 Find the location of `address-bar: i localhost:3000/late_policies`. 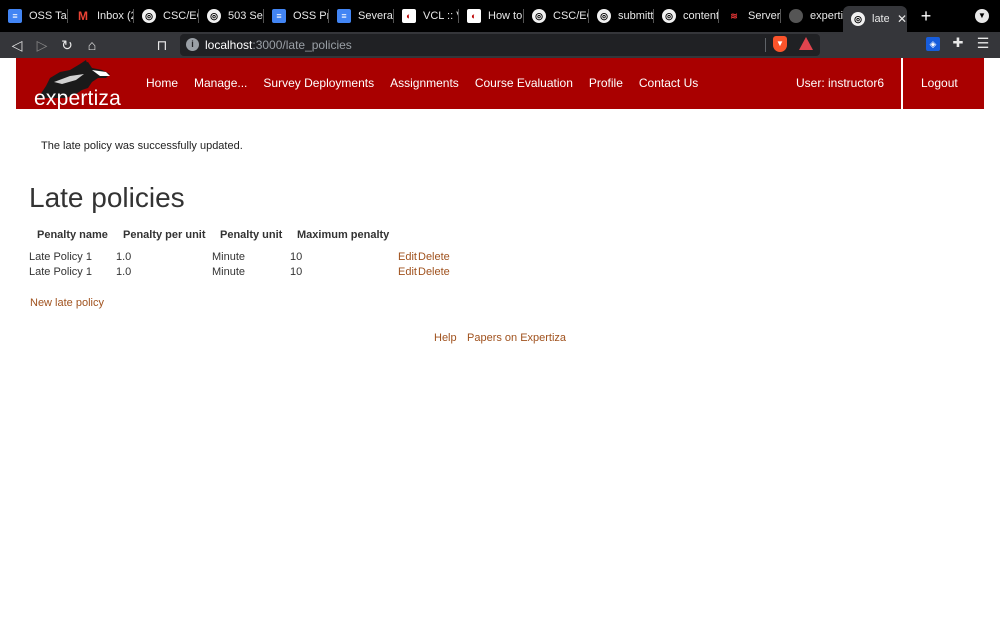

address-bar: i localhost:3000/late_policies is located at coordinates (500, 45).